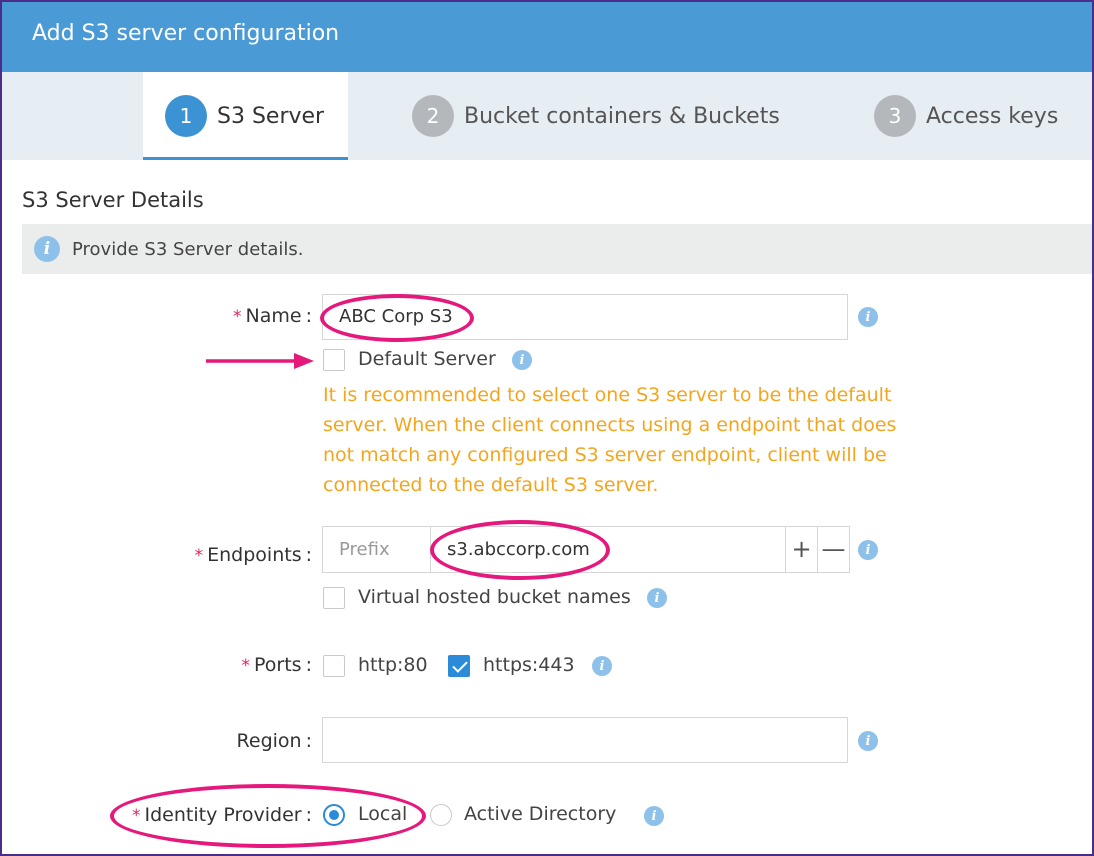  I want to click on step-number: 1, so click(186, 116).